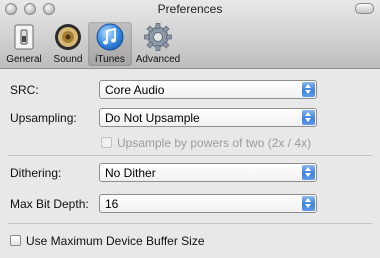 Image resolution: width=380 pixels, height=258 pixels. I want to click on gear-icon, so click(158, 37).